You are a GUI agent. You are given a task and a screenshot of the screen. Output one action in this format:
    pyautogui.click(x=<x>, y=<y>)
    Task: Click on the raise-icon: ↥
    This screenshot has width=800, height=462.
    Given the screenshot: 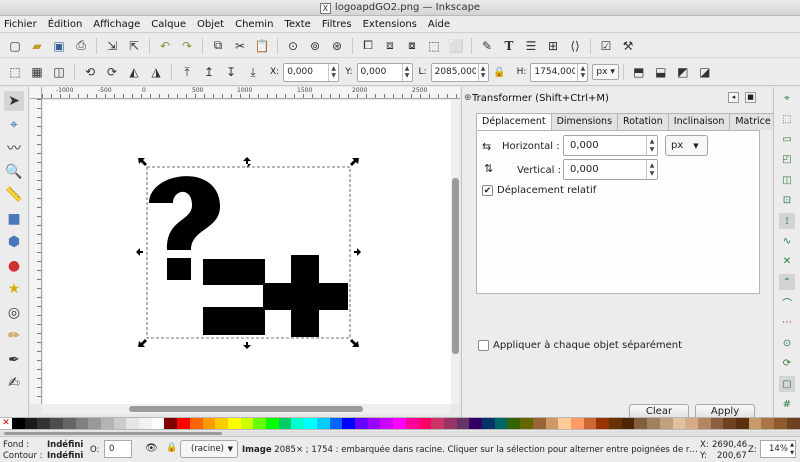 What is the action you would take?
    pyautogui.click(x=209, y=72)
    